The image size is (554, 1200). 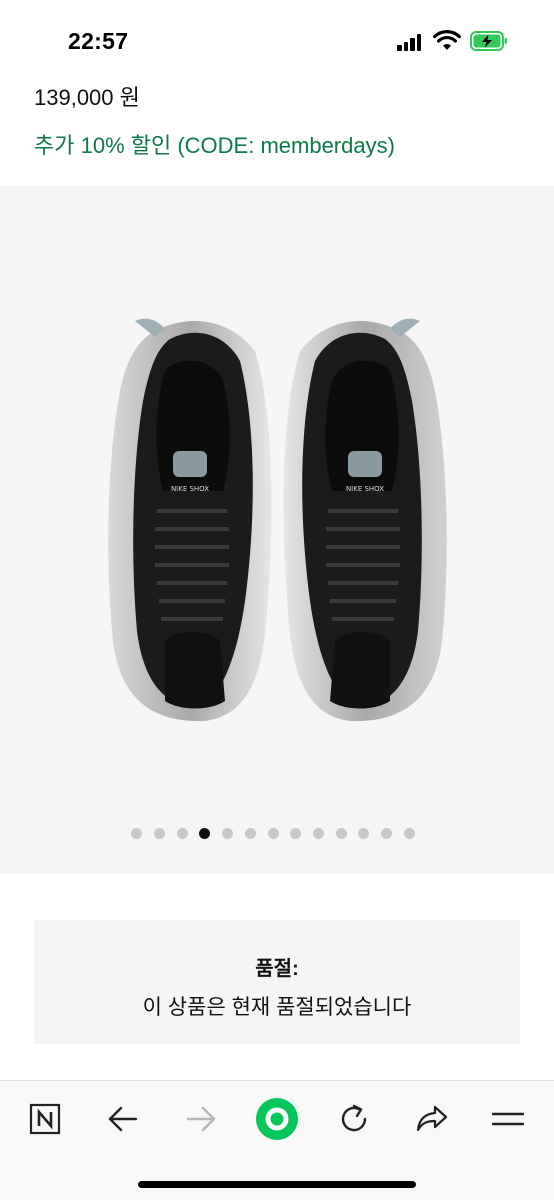 What do you see at coordinates (214, 145) in the screenshot?
I see `promo-discount-text: 추가 10% 할인 (CODE: memberdays)` at bounding box center [214, 145].